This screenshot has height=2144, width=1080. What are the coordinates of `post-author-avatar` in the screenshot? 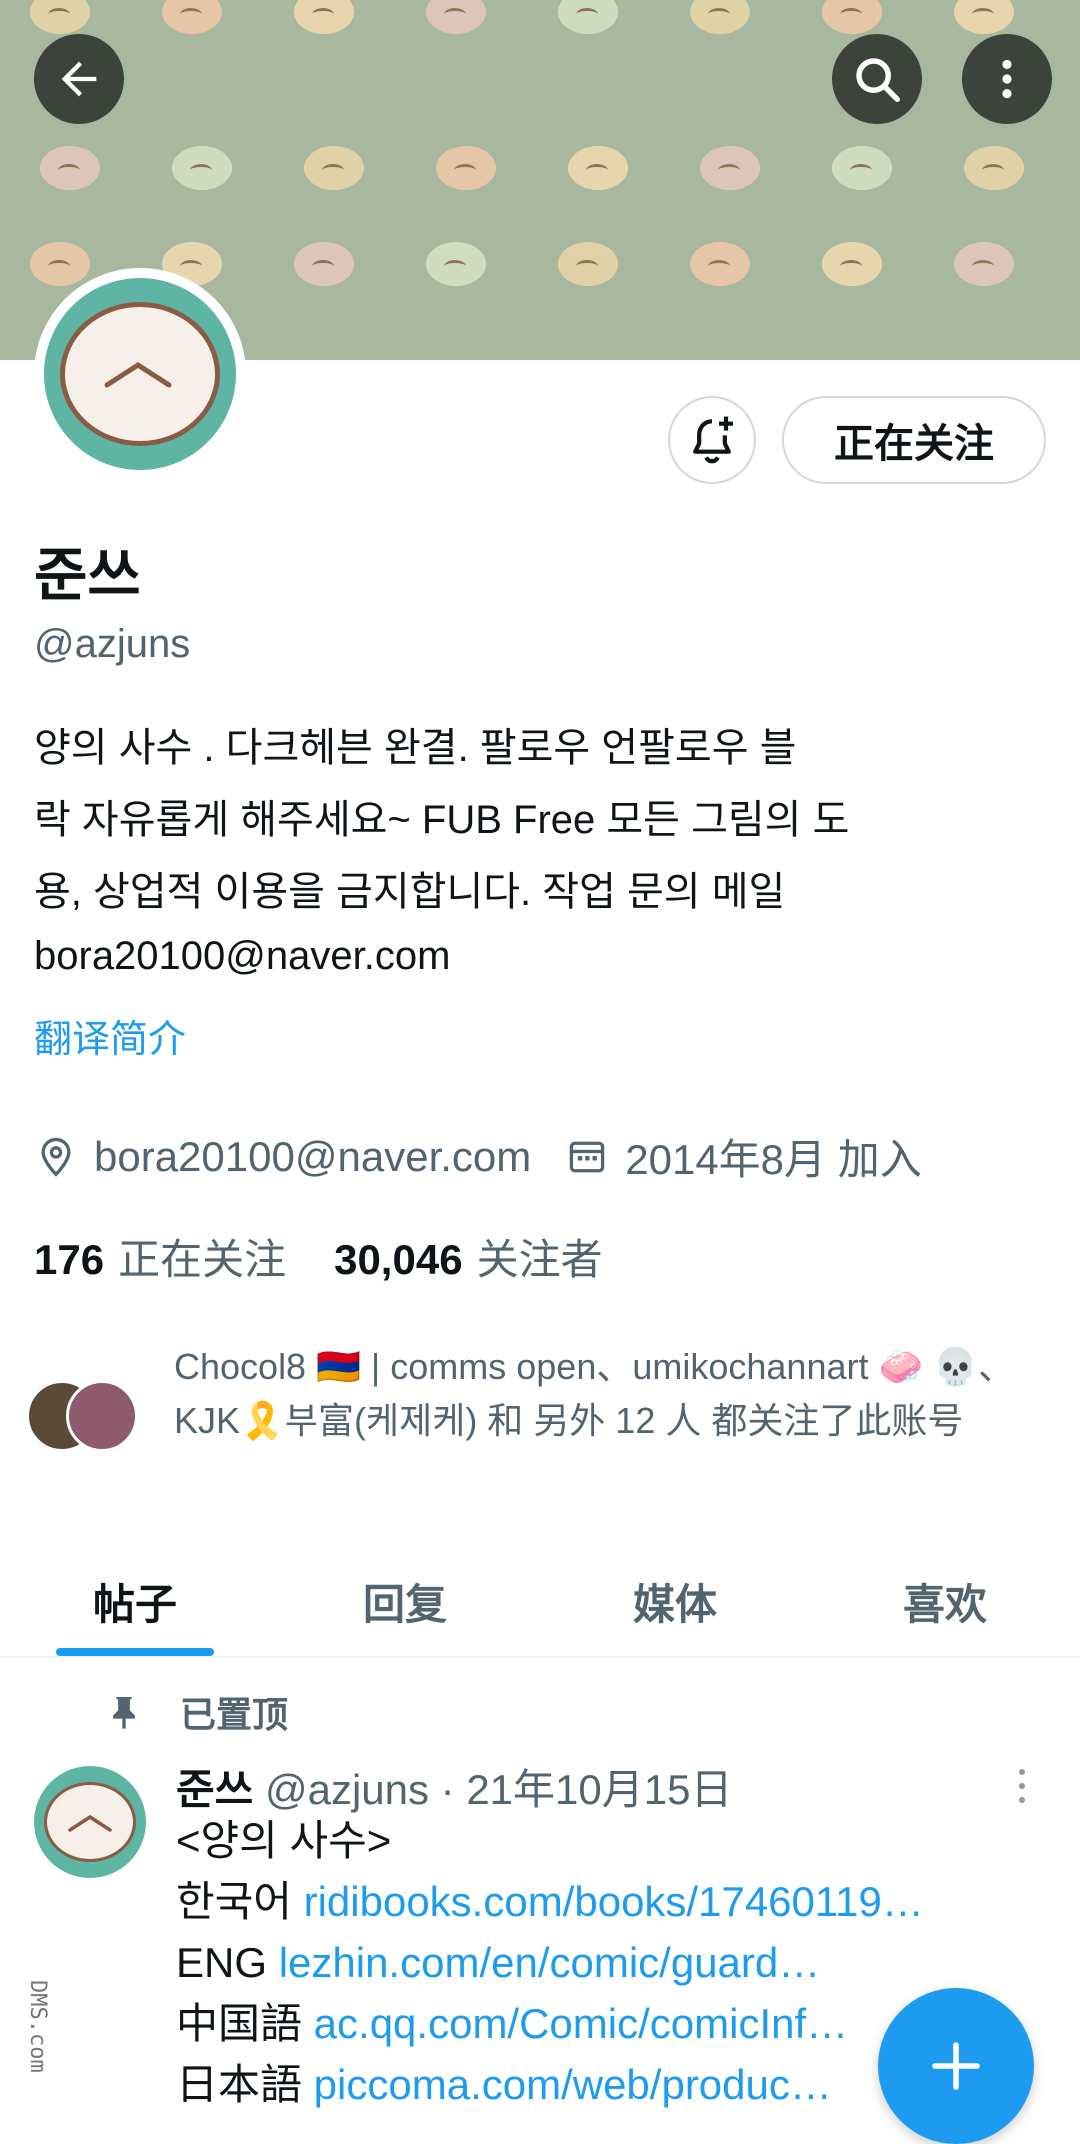 It's located at (90, 1822).